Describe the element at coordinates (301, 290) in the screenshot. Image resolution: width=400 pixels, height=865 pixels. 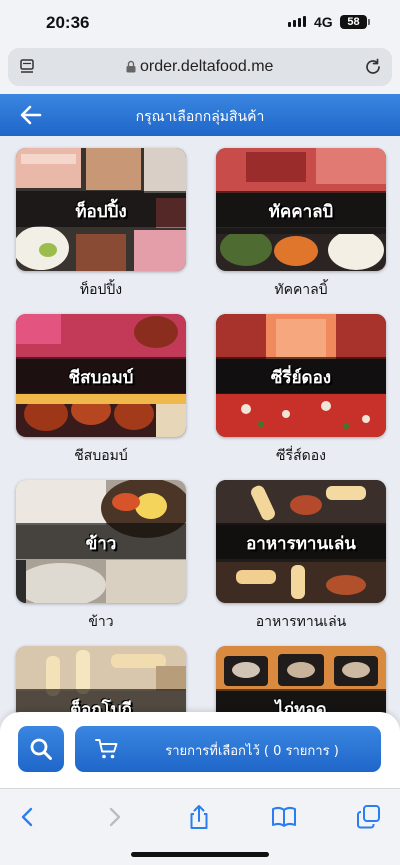
I see `category-label: ทัคคาลบิ้` at that location.